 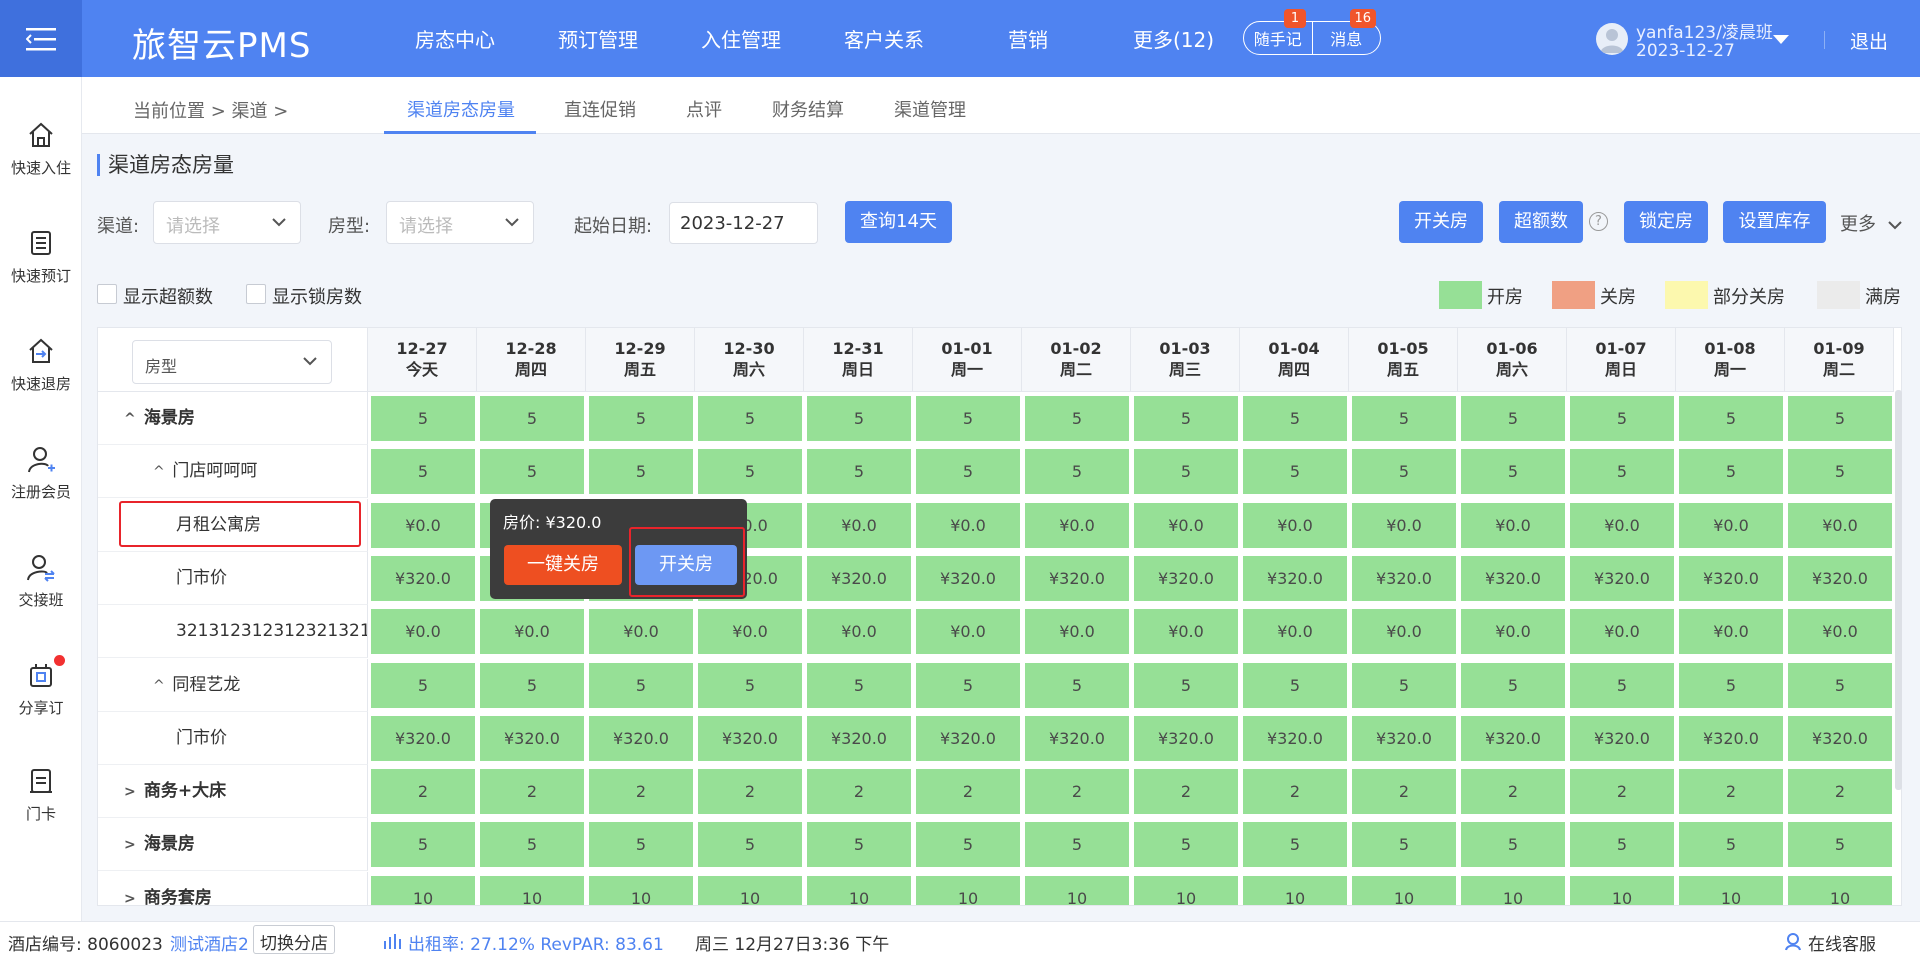 What do you see at coordinates (232, 362) in the screenshot?
I see `roomtype-column-select: 房型` at bounding box center [232, 362].